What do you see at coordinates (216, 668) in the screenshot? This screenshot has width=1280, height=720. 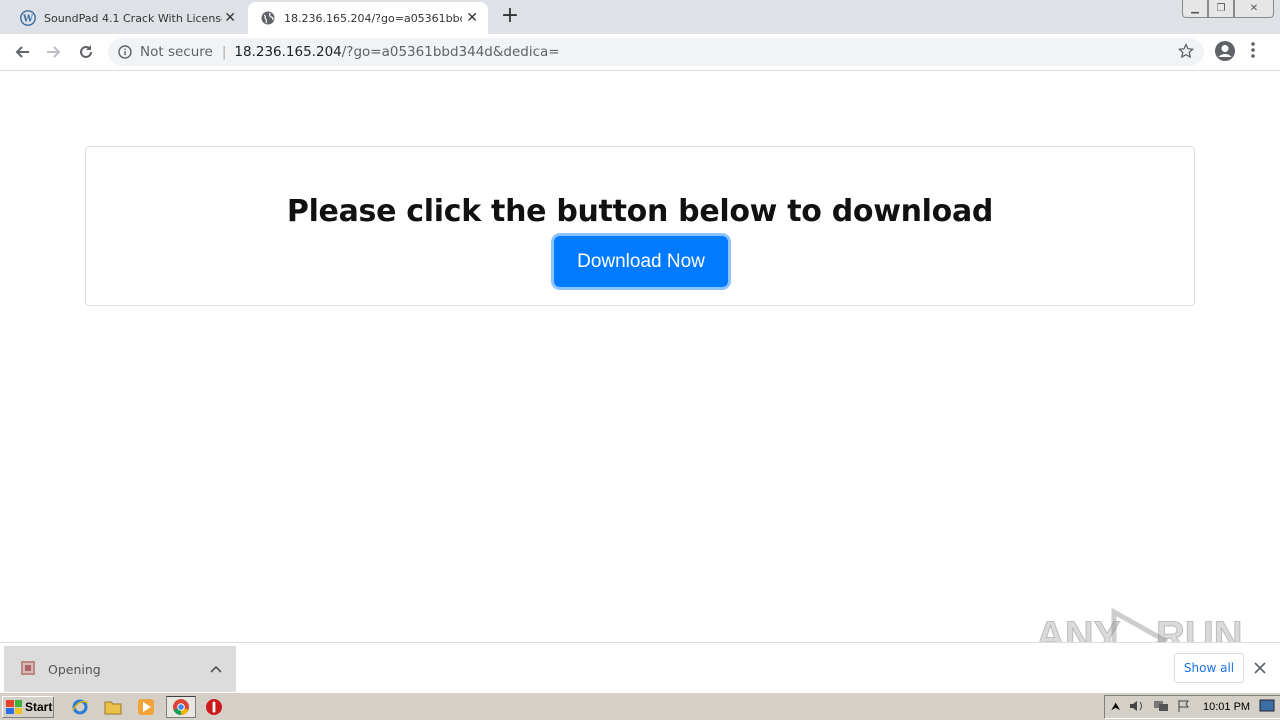 I see `chevron-up-icon` at bounding box center [216, 668].